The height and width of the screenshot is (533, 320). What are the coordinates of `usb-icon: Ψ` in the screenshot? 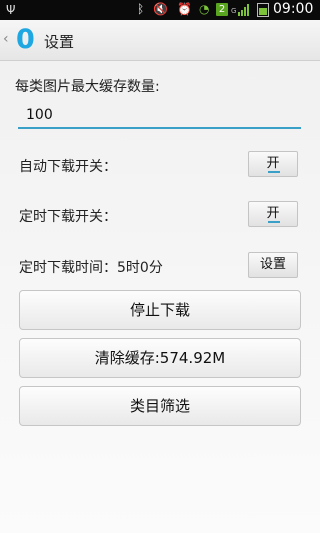 It's located at (11, 10).